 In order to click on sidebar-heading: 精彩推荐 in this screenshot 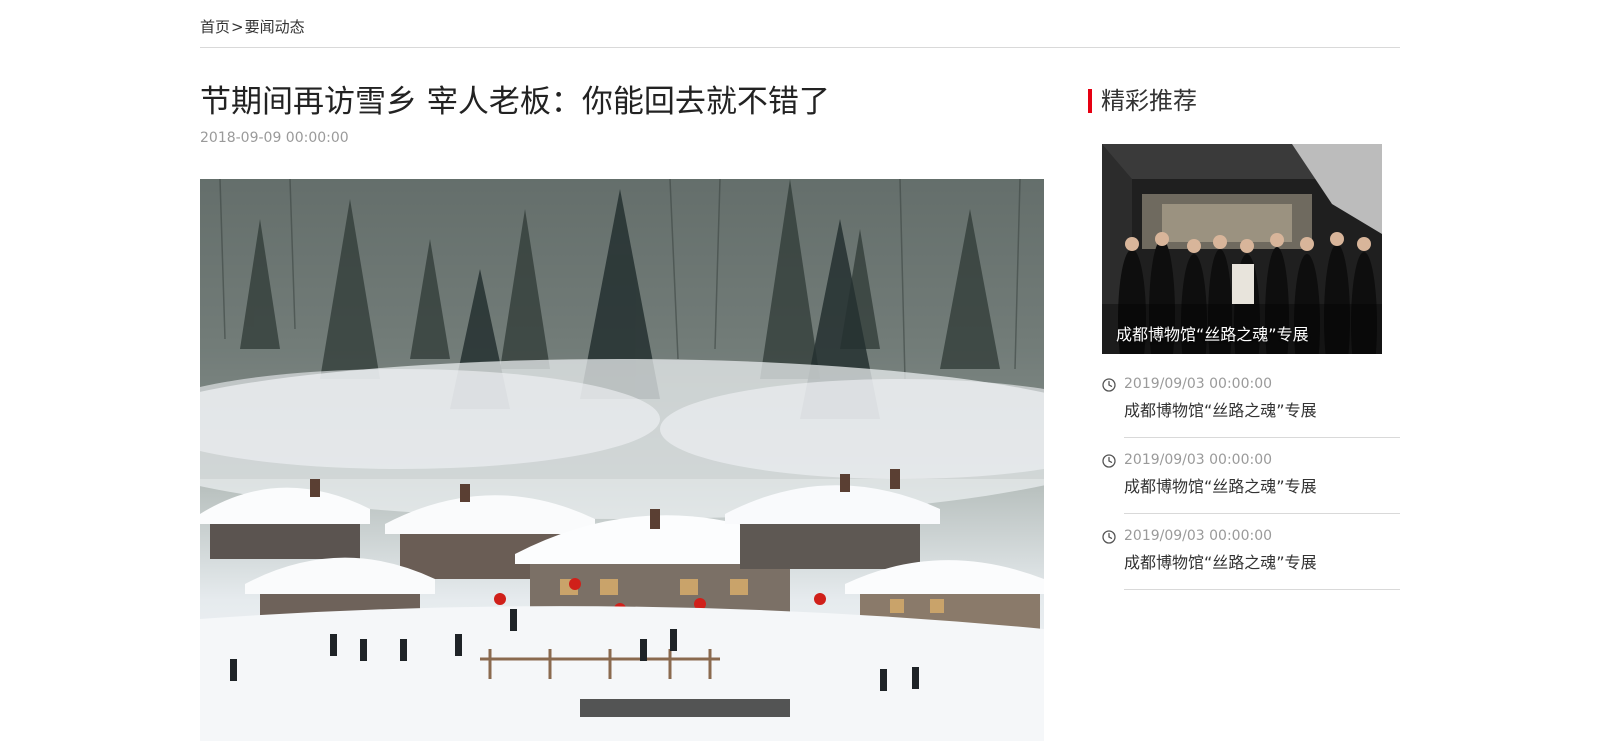, I will do `click(1244, 101)`.